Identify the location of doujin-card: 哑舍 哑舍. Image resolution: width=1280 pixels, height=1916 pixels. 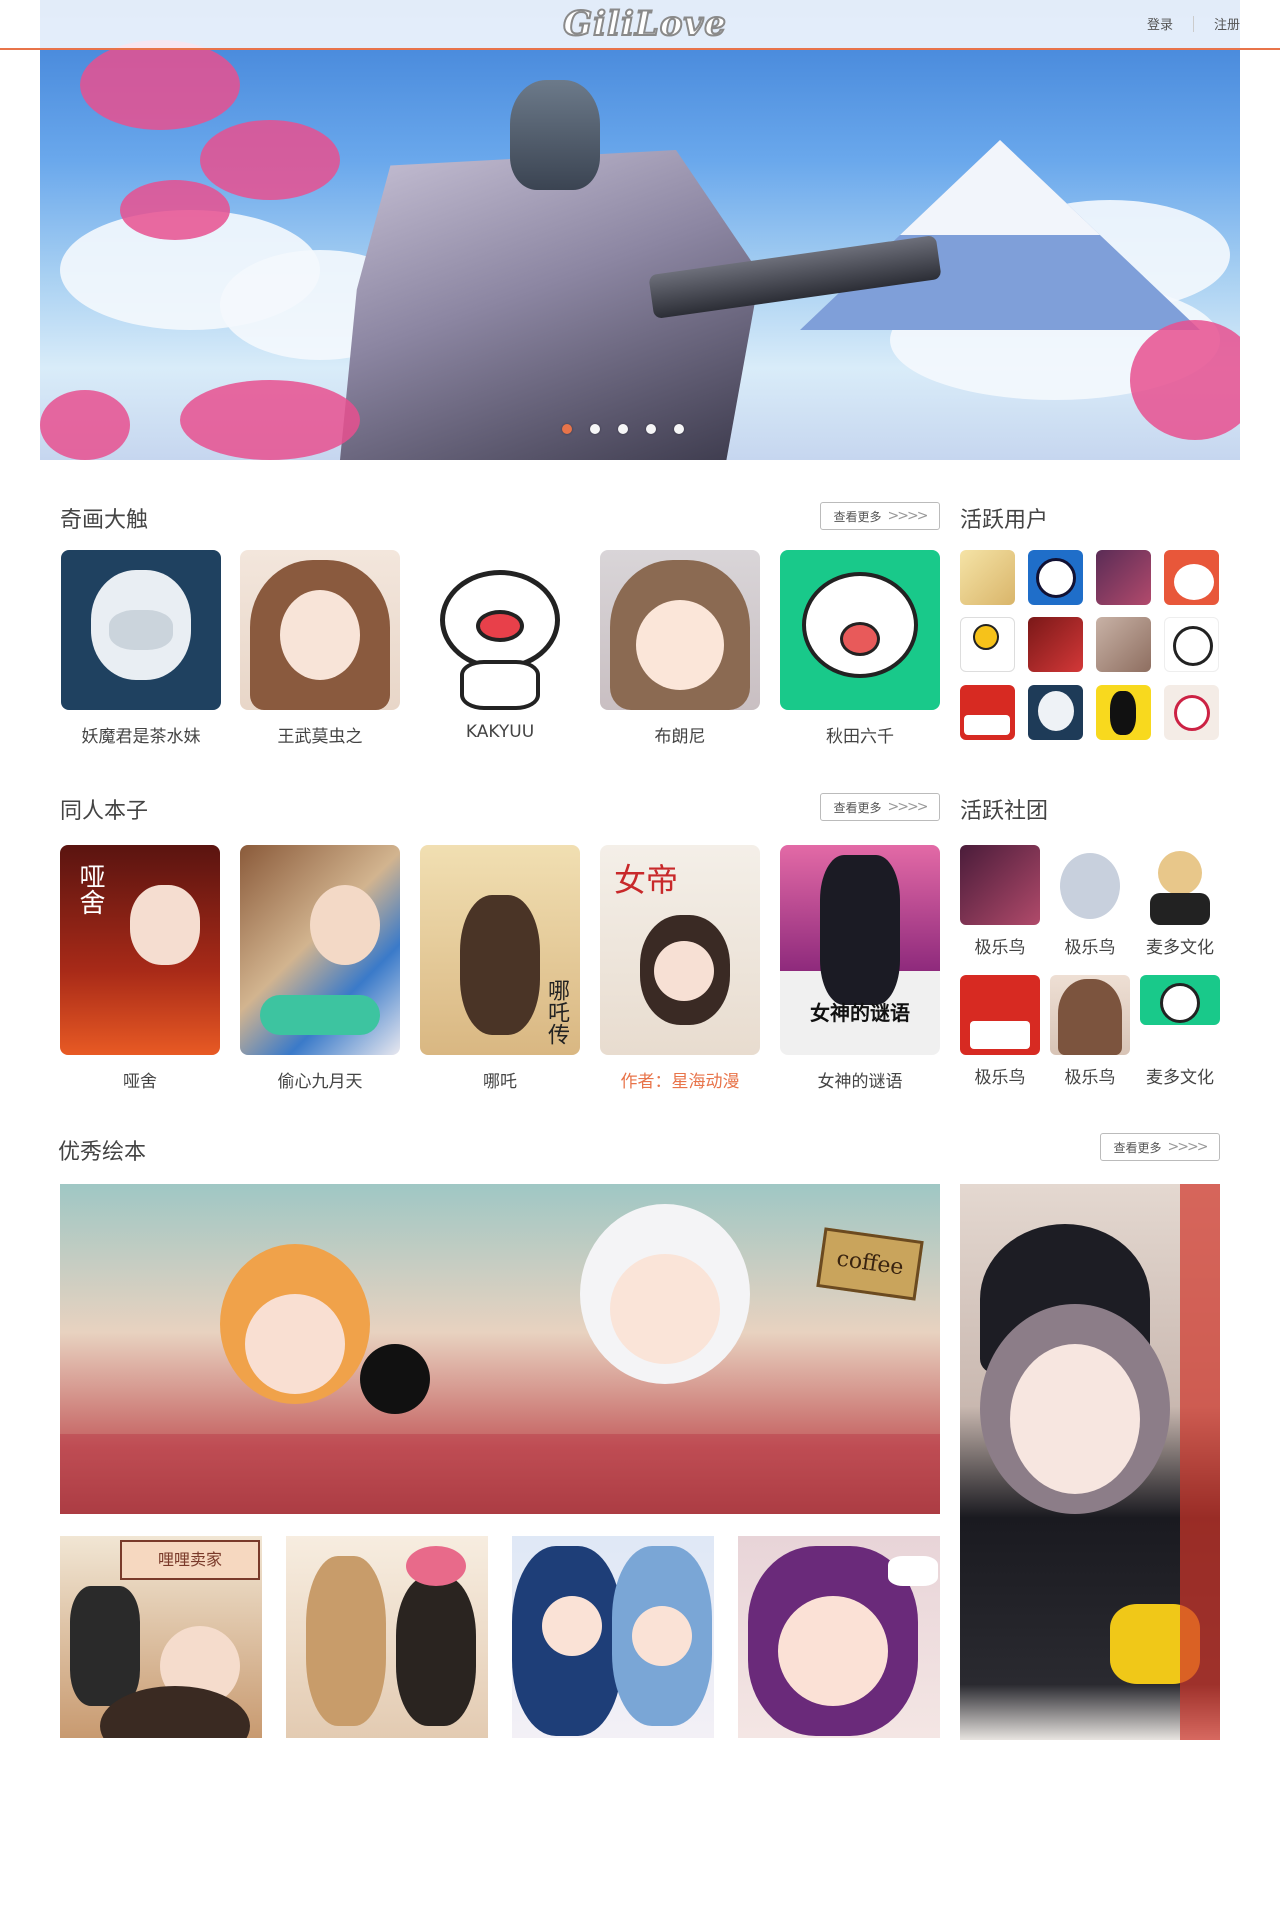
(140, 968).